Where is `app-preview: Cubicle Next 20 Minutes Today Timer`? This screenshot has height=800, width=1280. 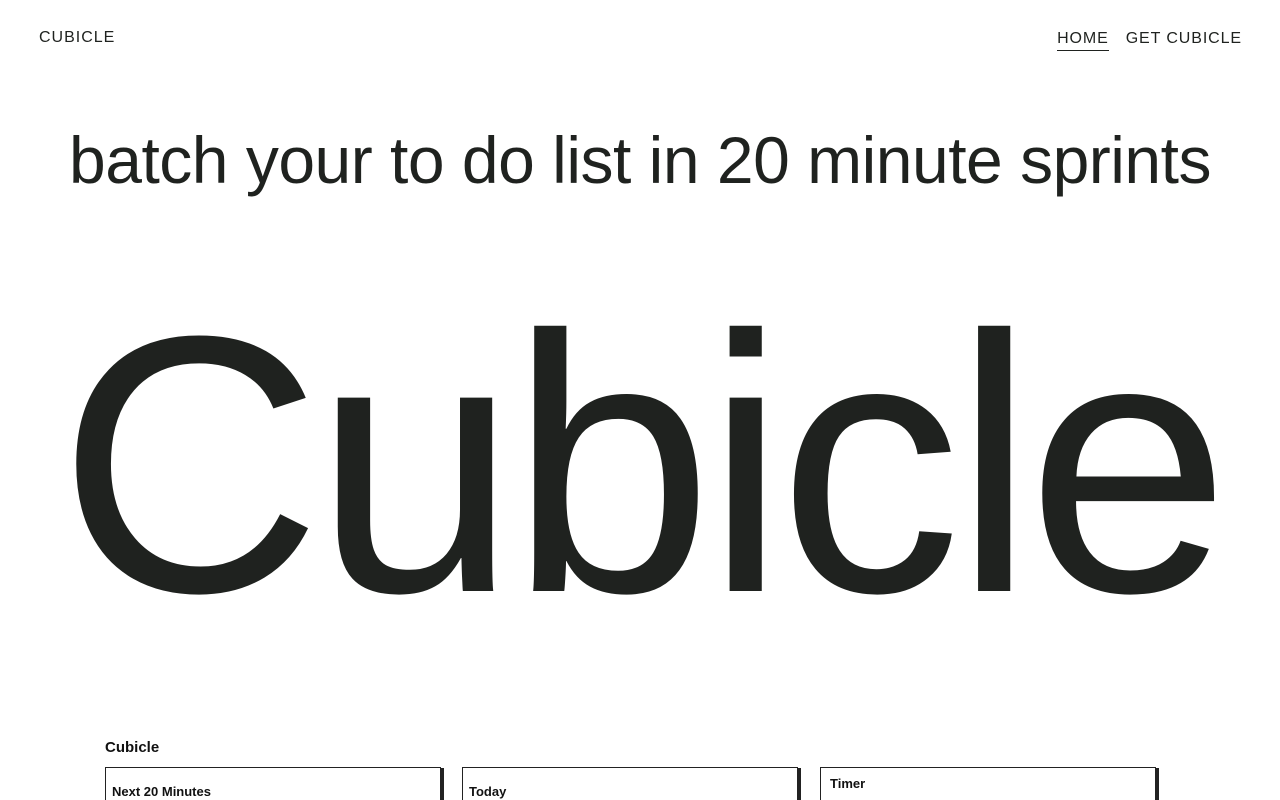
app-preview: Cubicle Next 20 Minutes Today Timer is located at coordinates (635, 768).